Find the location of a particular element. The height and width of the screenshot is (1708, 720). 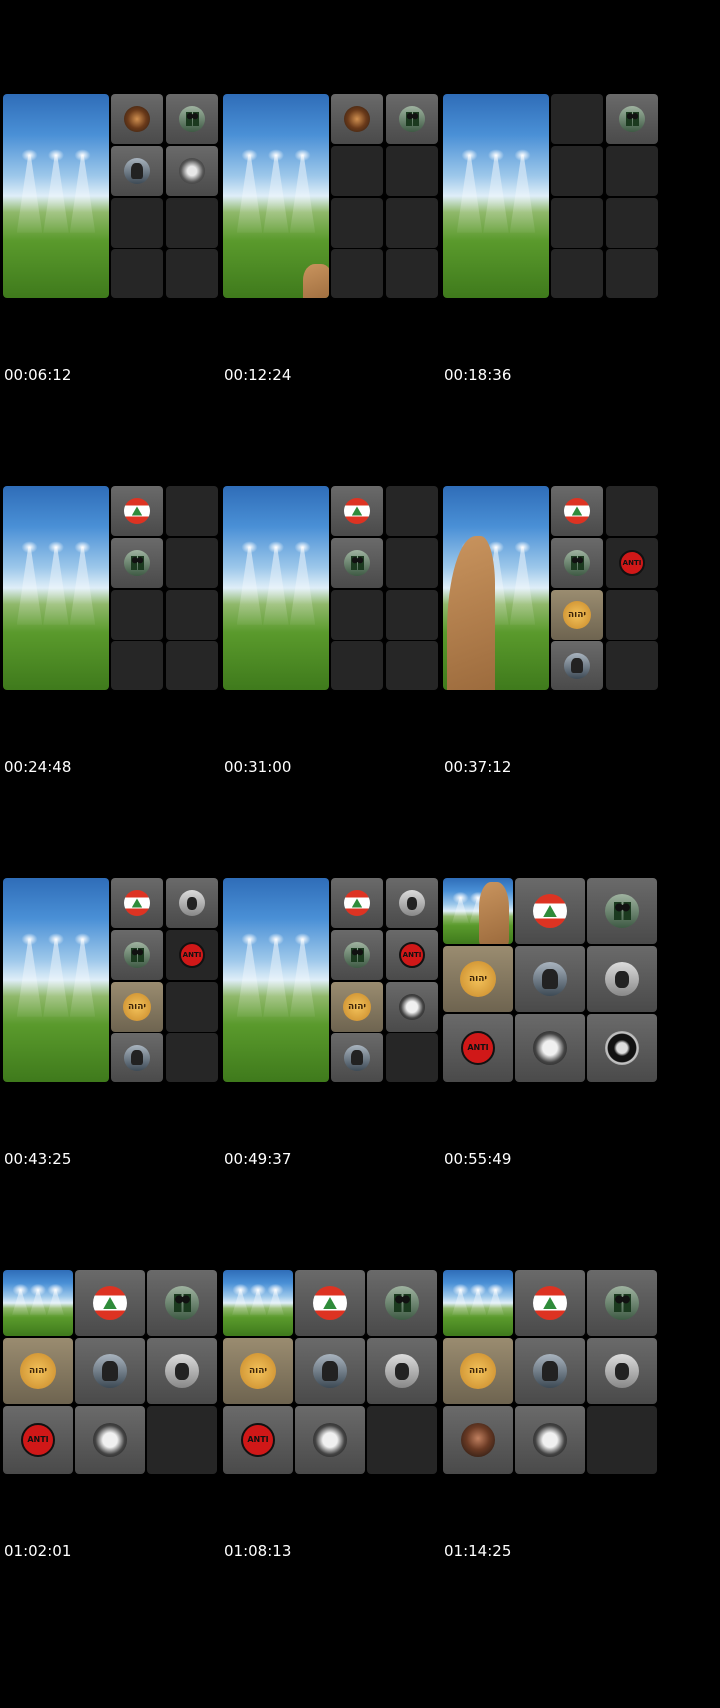

anti-sion-badge-icon: ANTI is located at coordinates (38, 1440).